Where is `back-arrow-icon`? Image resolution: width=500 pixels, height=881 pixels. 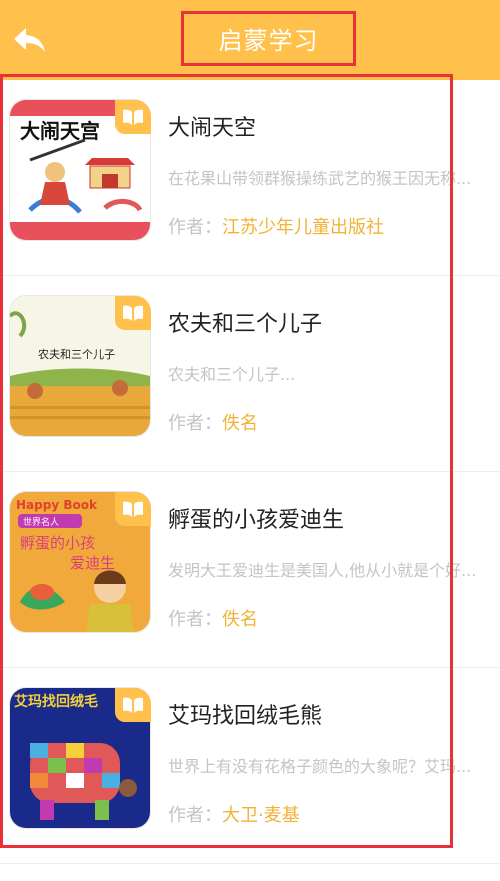 back-arrow-icon is located at coordinates (29, 40).